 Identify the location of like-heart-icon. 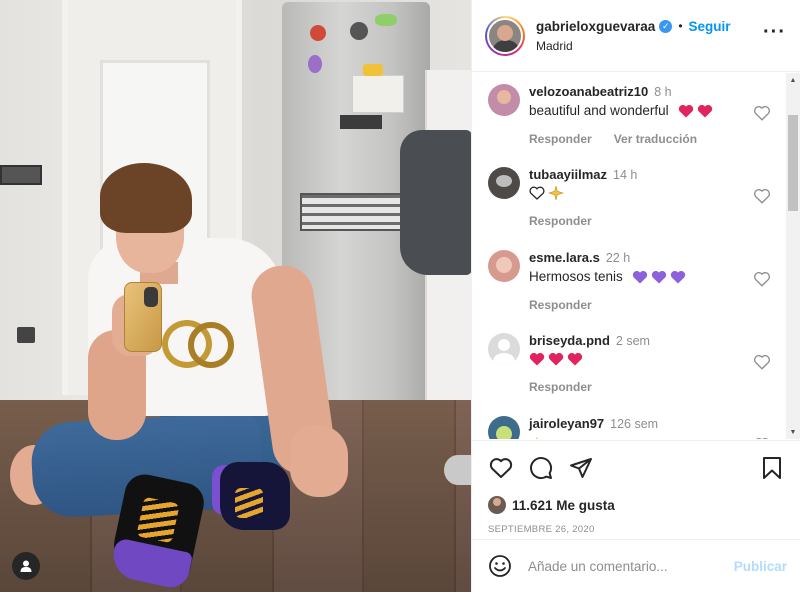
(501, 468).